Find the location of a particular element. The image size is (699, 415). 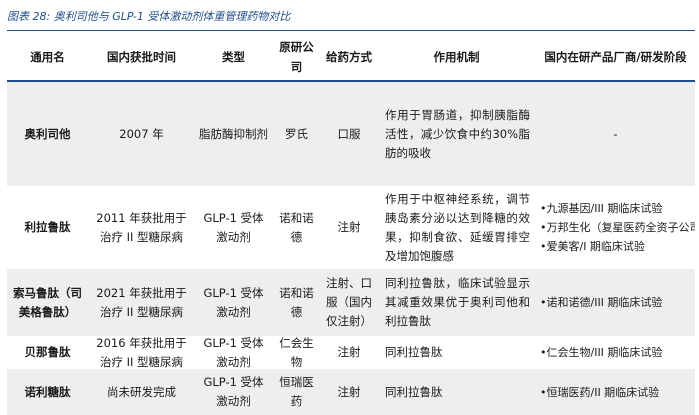

row-1-approval: 2007 年 is located at coordinates (141, 134).